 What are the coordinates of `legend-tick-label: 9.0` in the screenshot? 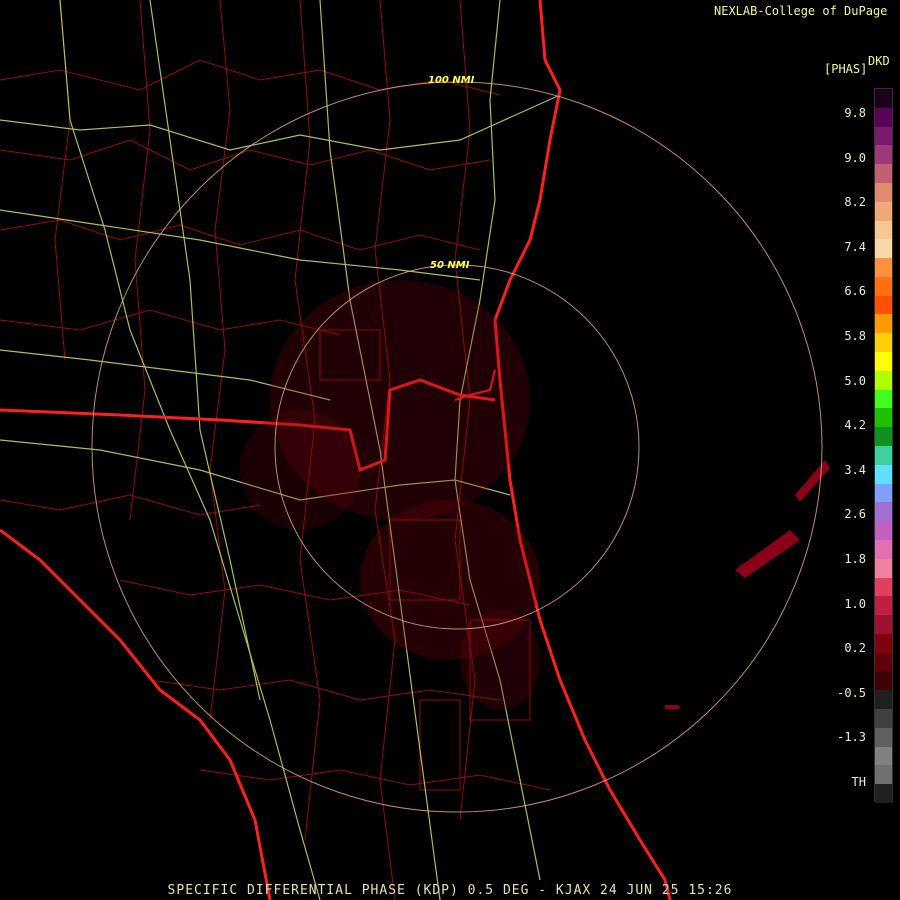 It's located at (855, 157).